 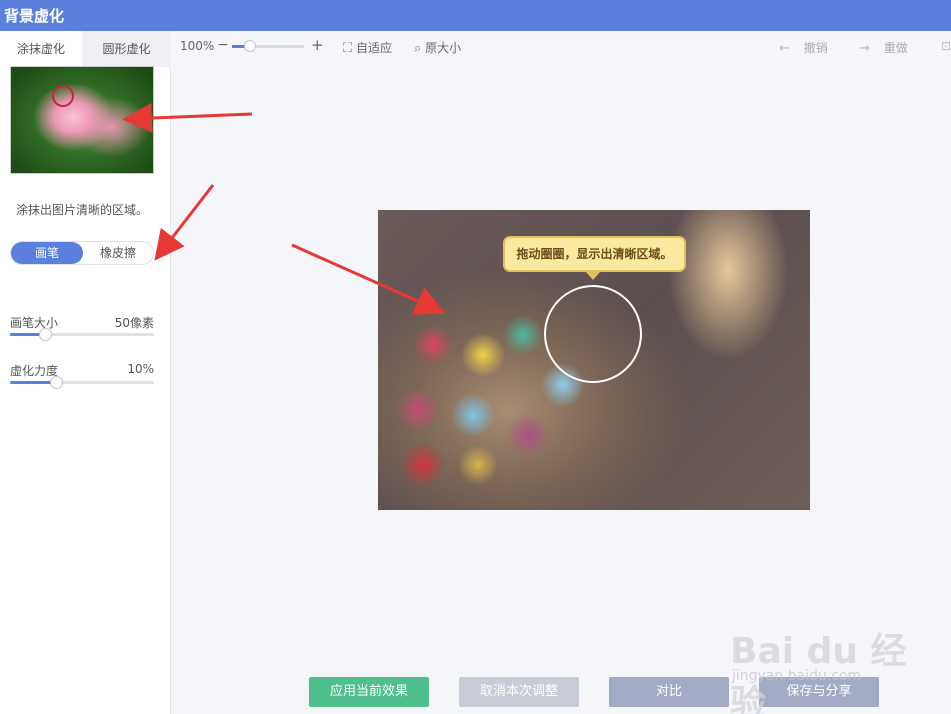 I want to click on zoom-slider, so click(x=268, y=46).